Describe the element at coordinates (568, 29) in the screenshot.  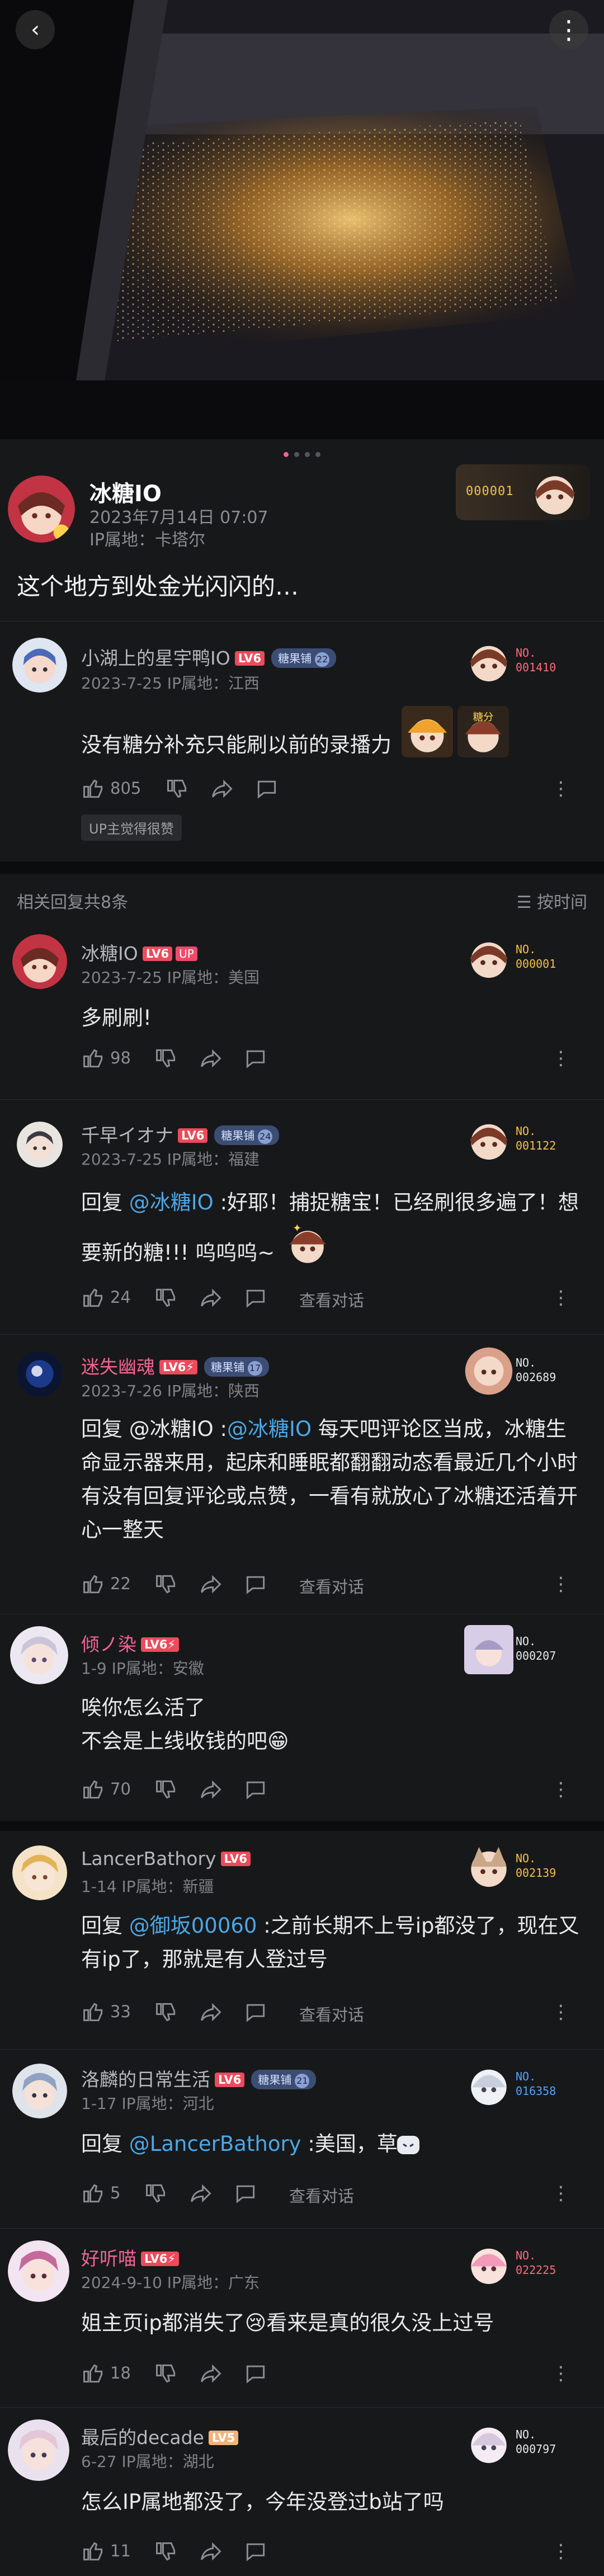
I see `more-button: ⋮` at that location.